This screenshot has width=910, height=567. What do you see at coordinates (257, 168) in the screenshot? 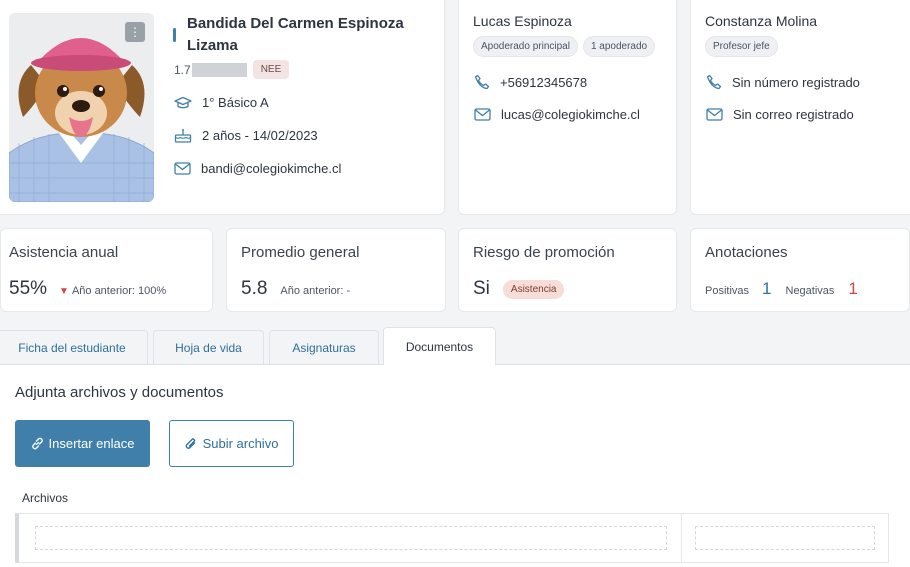
I see `student-email: bandi@colegiokimche.cl` at bounding box center [257, 168].